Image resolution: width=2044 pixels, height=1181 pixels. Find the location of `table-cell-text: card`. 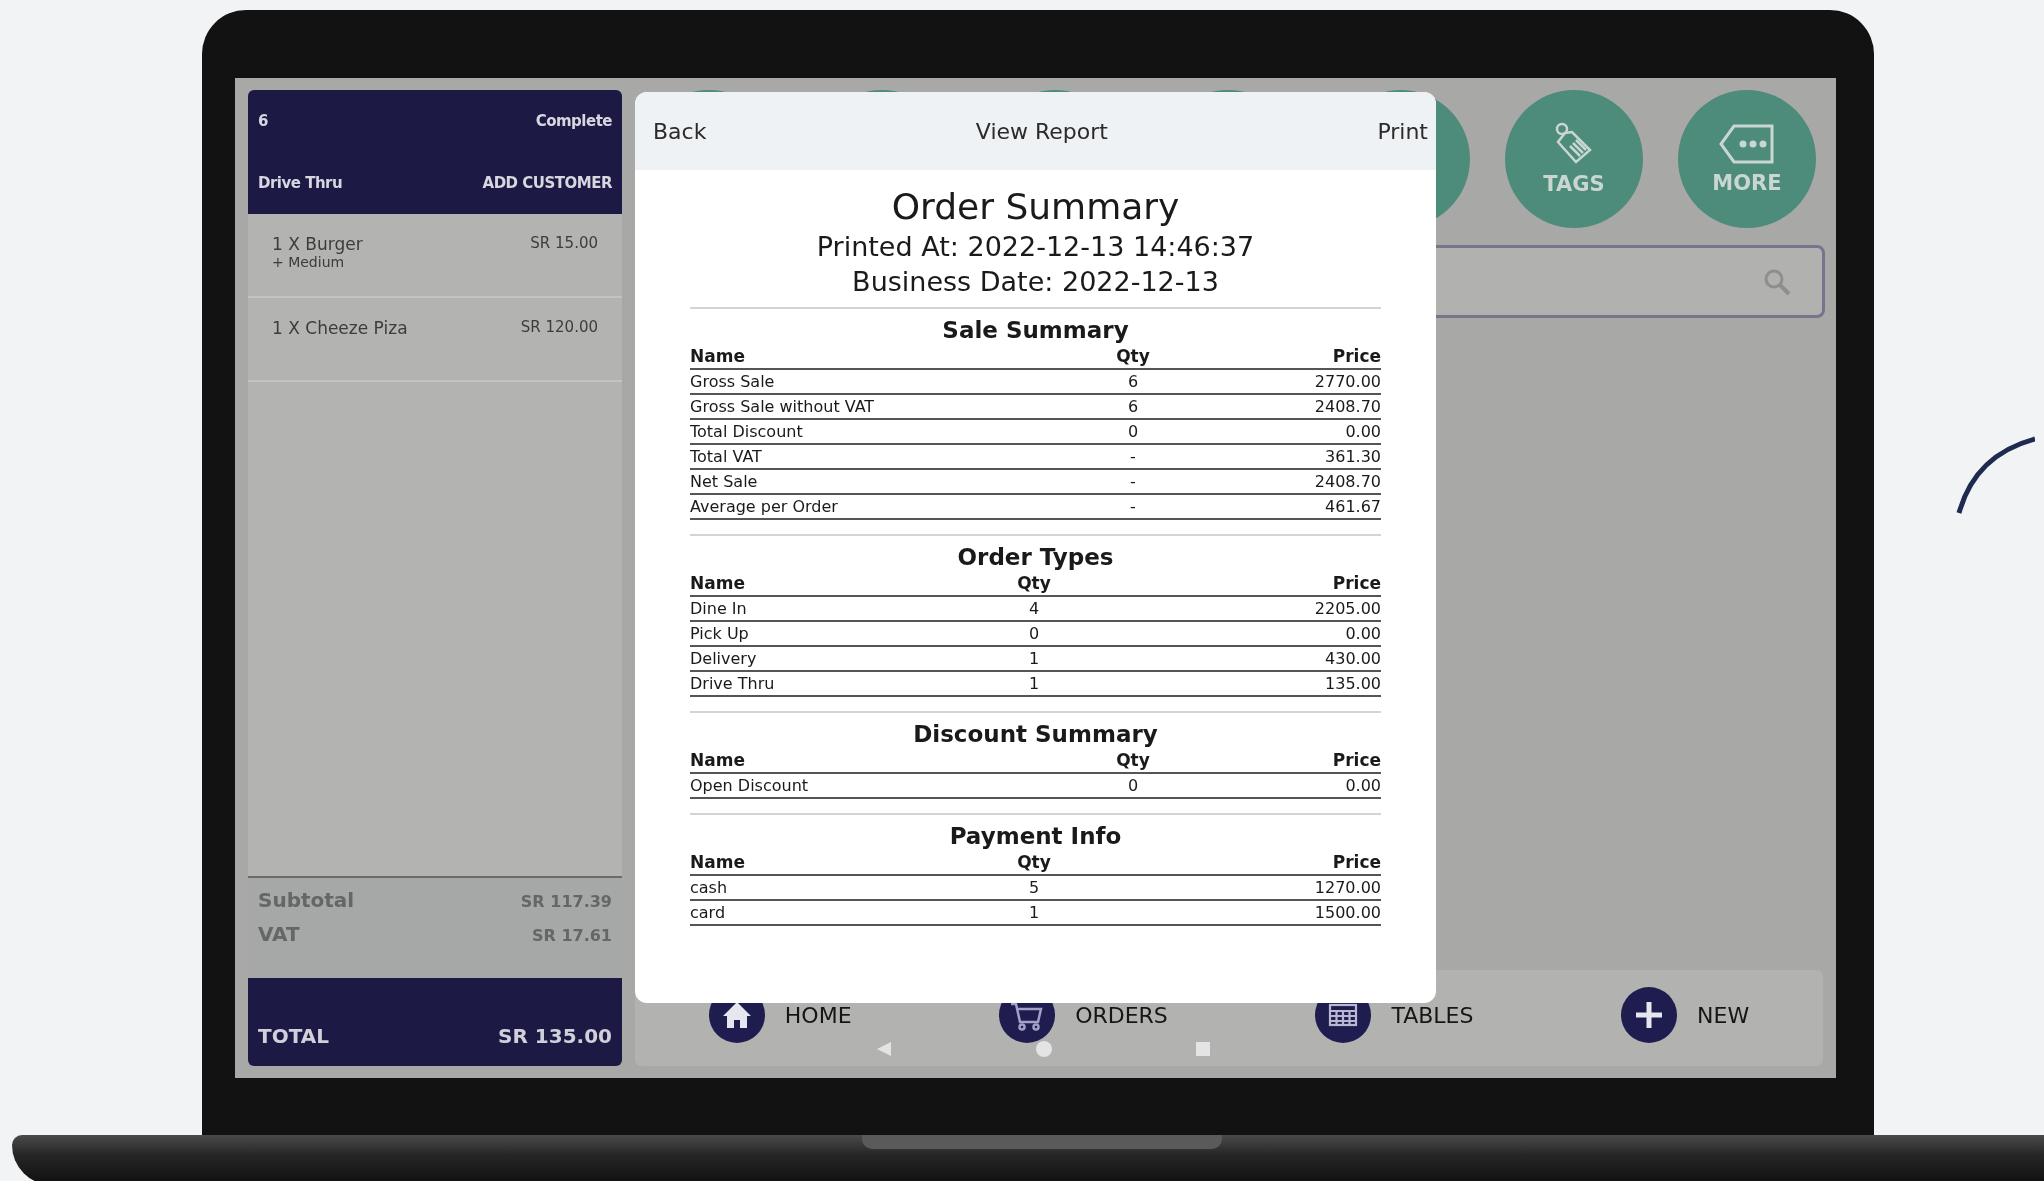

table-cell-text: card is located at coordinates (708, 913).